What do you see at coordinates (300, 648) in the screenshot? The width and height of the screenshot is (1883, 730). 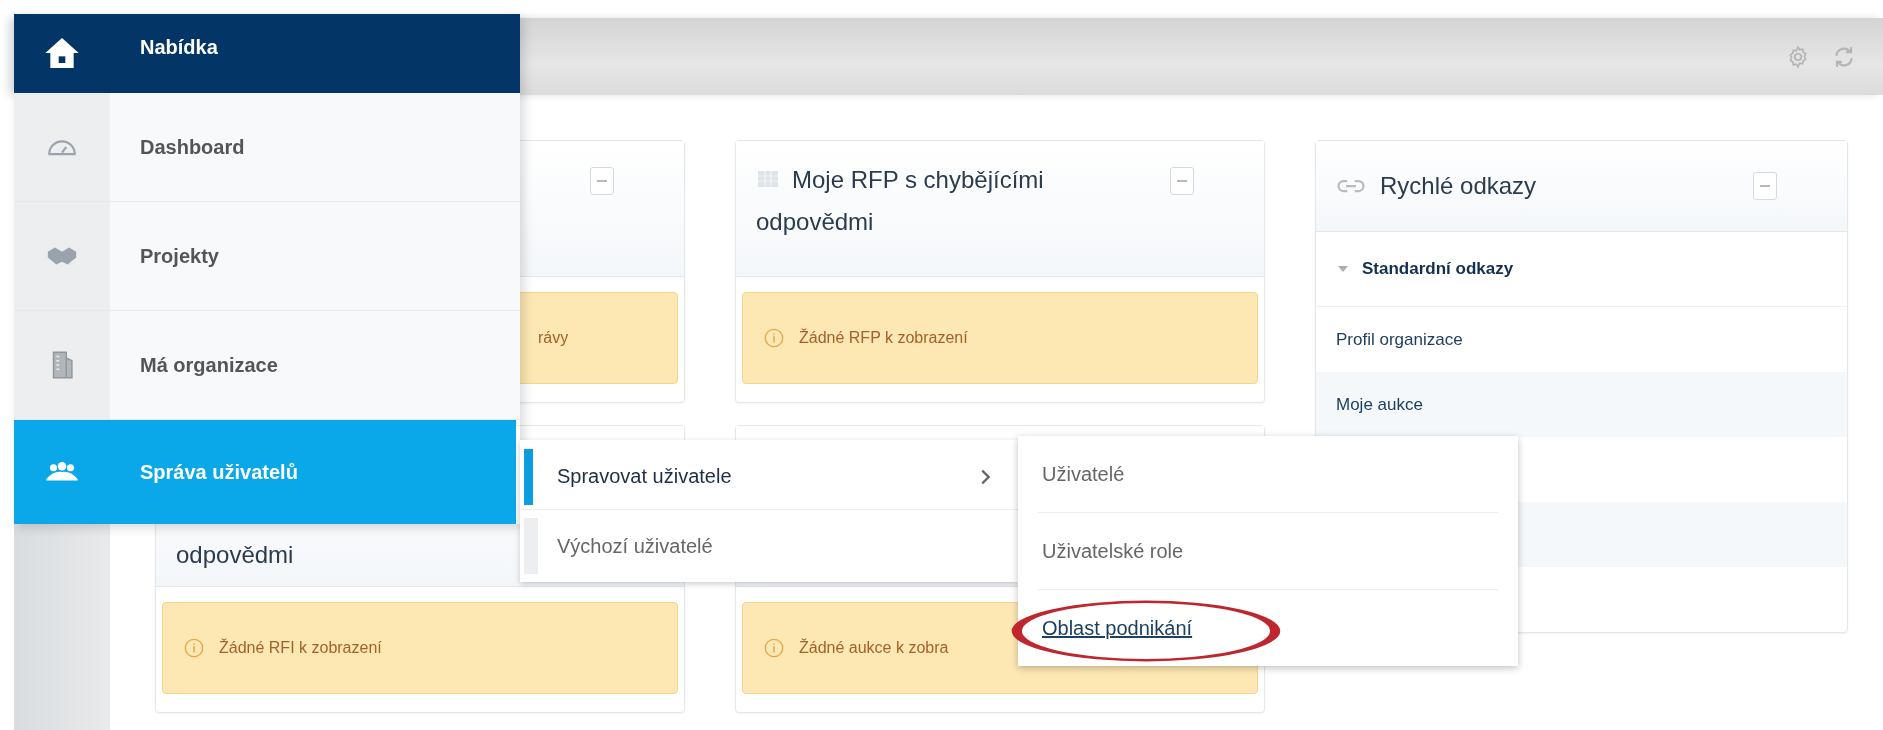 I see `alert-text: Žádné RFI k zobrazení` at bounding box center [300, 648].